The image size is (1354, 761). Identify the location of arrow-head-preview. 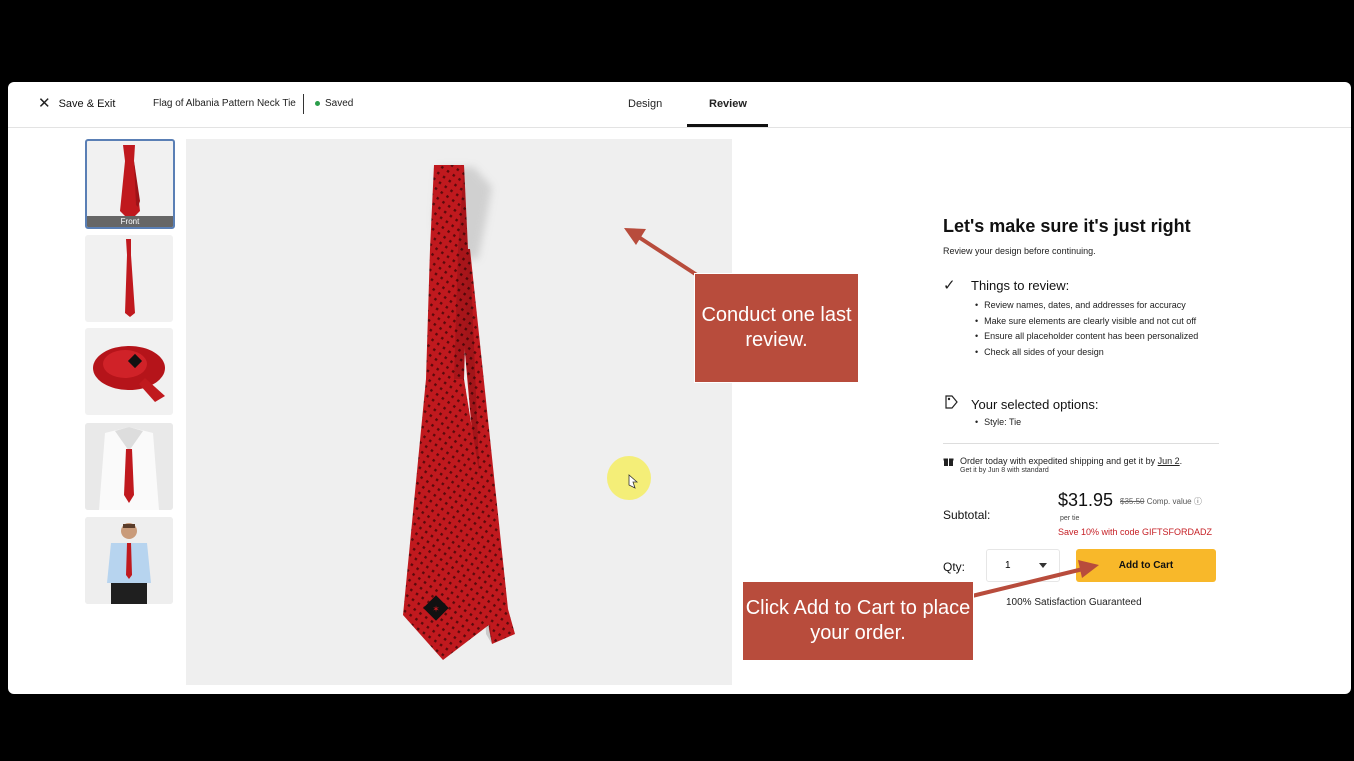
(635, 236).